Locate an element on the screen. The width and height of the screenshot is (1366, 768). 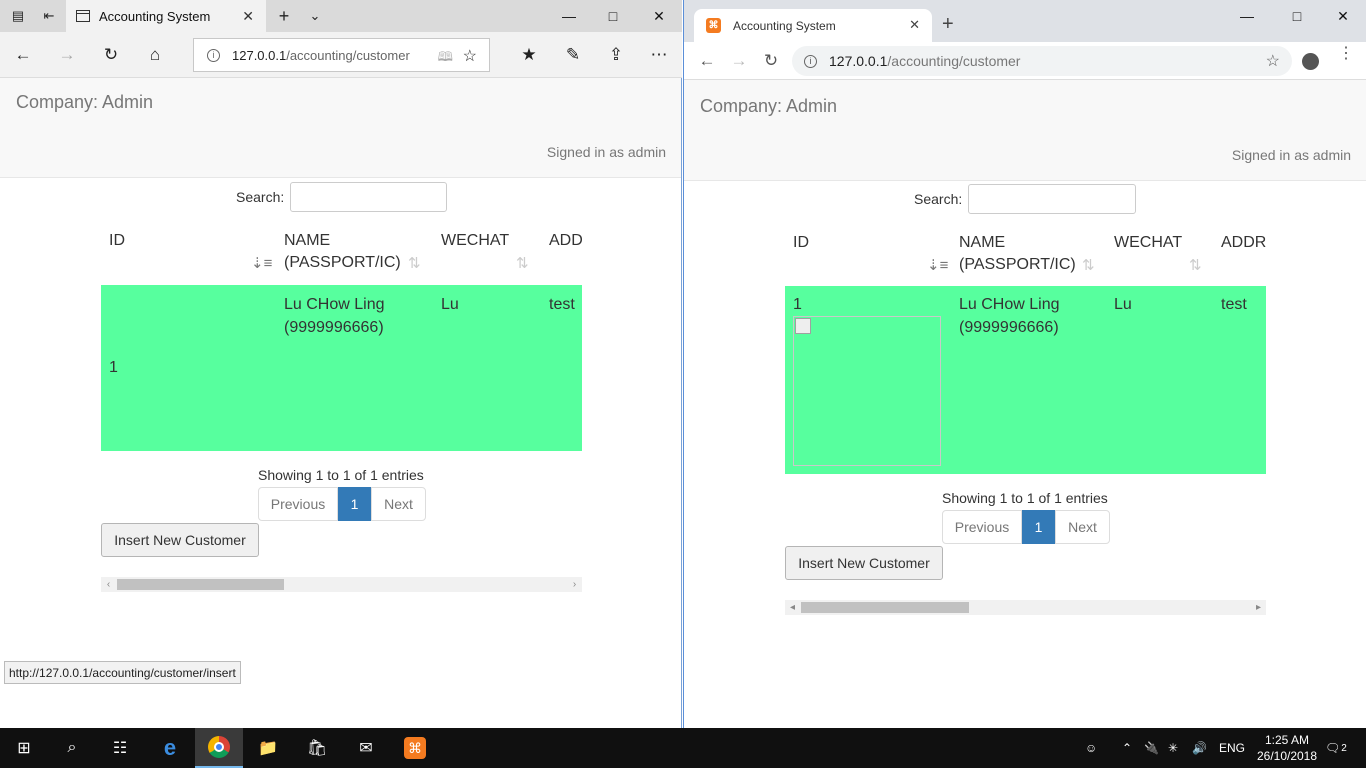
horizontal-scrollbar: ‹ › is located at coordinates (341, 584).